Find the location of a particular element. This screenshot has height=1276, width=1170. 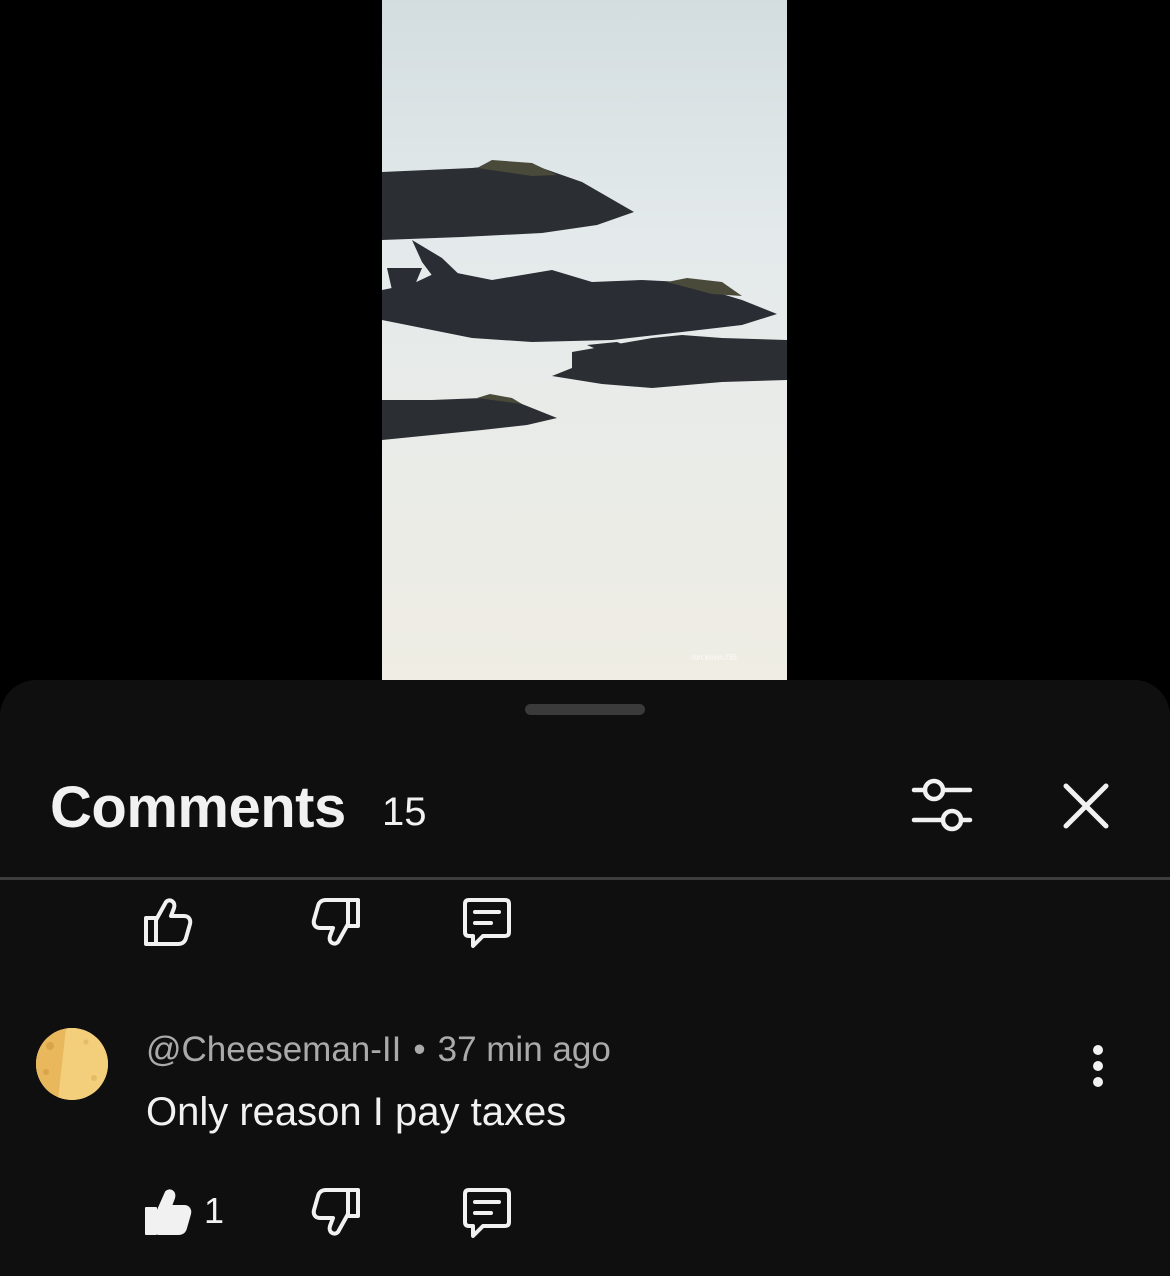

sliders-icon is located at coordinates (942, 805).